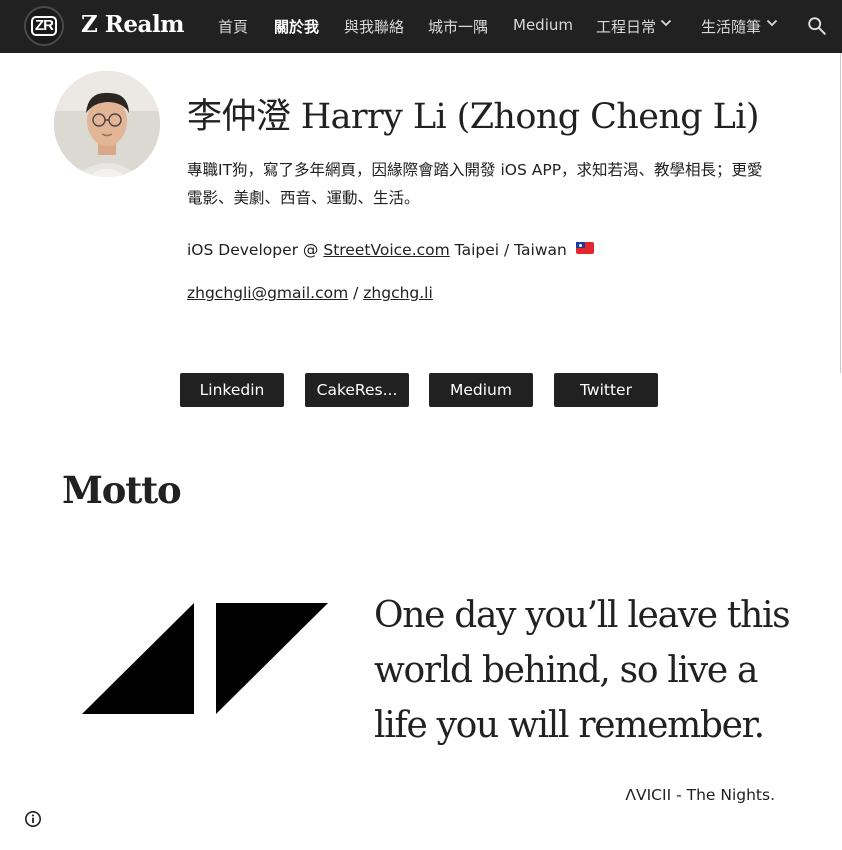 This screenshot has height=850, width=842. Describe the element at coordinates (232, 390) in the screenshot. I see `linkedin-button: Linkedin` at that location.